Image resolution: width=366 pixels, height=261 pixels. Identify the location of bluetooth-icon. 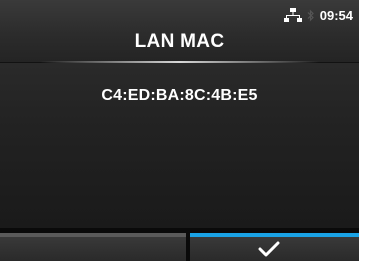
(310, 15).